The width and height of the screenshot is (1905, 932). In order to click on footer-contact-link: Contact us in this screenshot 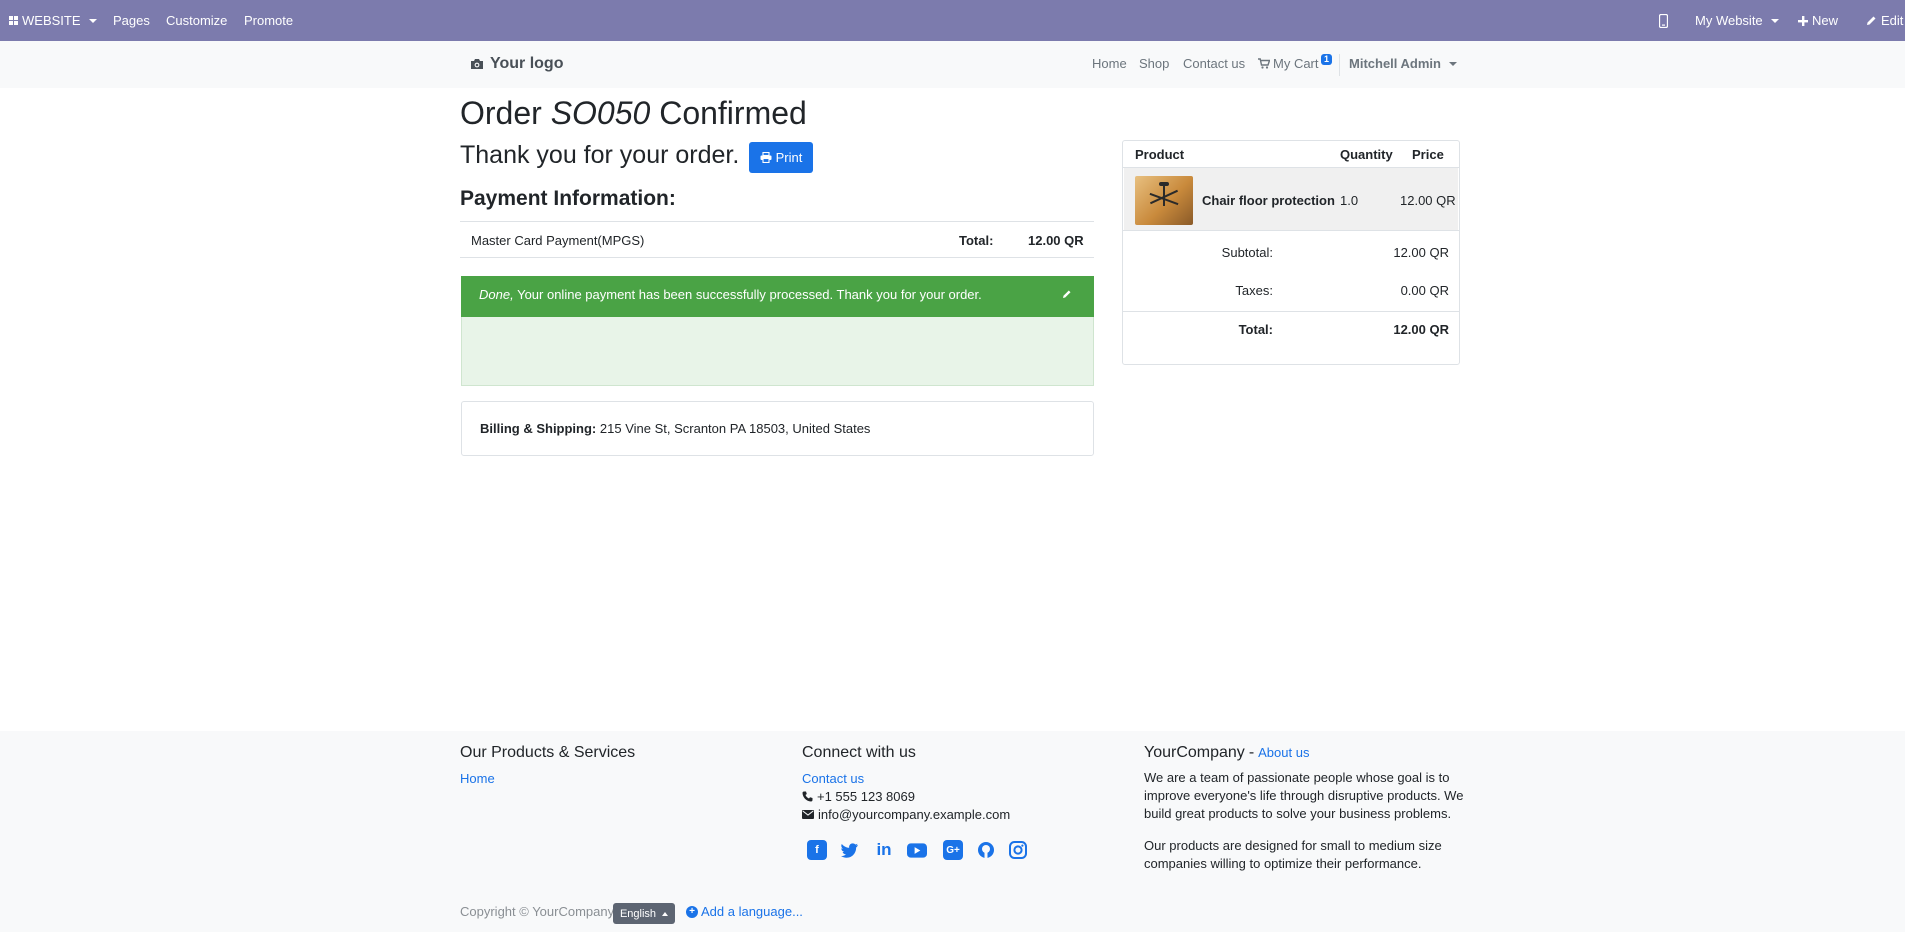, I will do `click(833, 778)`.